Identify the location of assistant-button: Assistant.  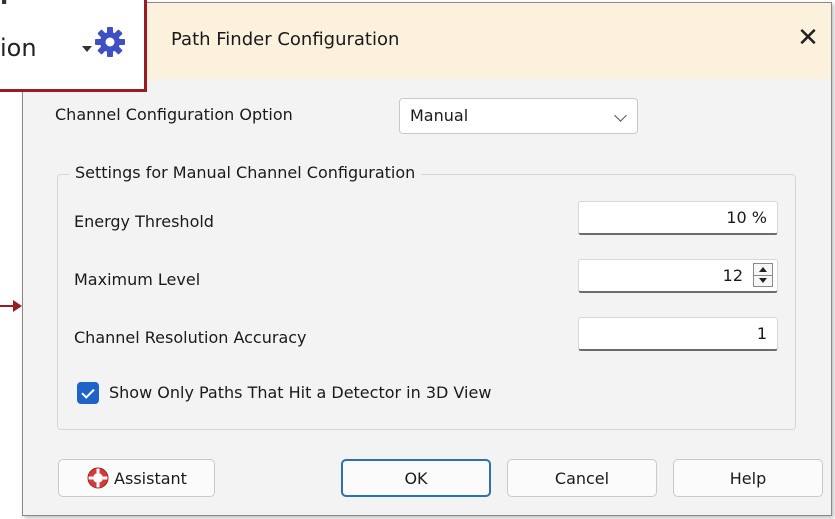
(136, 478).